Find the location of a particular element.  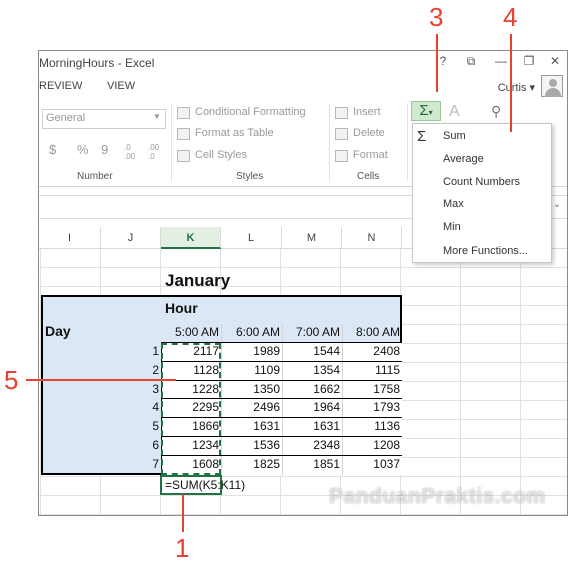

data-cell: 1128 is located at coordinates (190, 370).